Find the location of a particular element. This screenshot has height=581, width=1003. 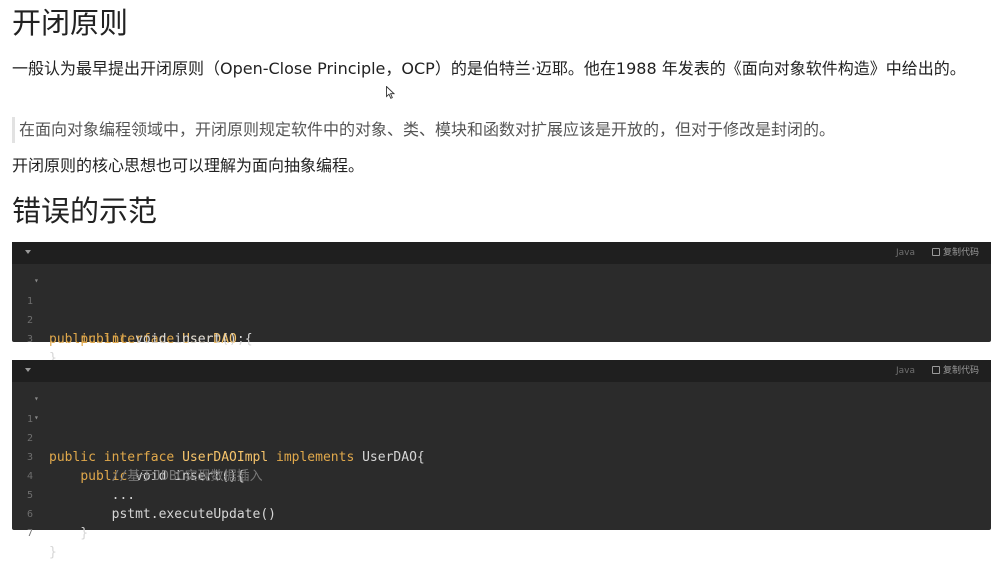

code-line: 1 ▾ public interface UserDAO { is located at coordinates (501, 310).